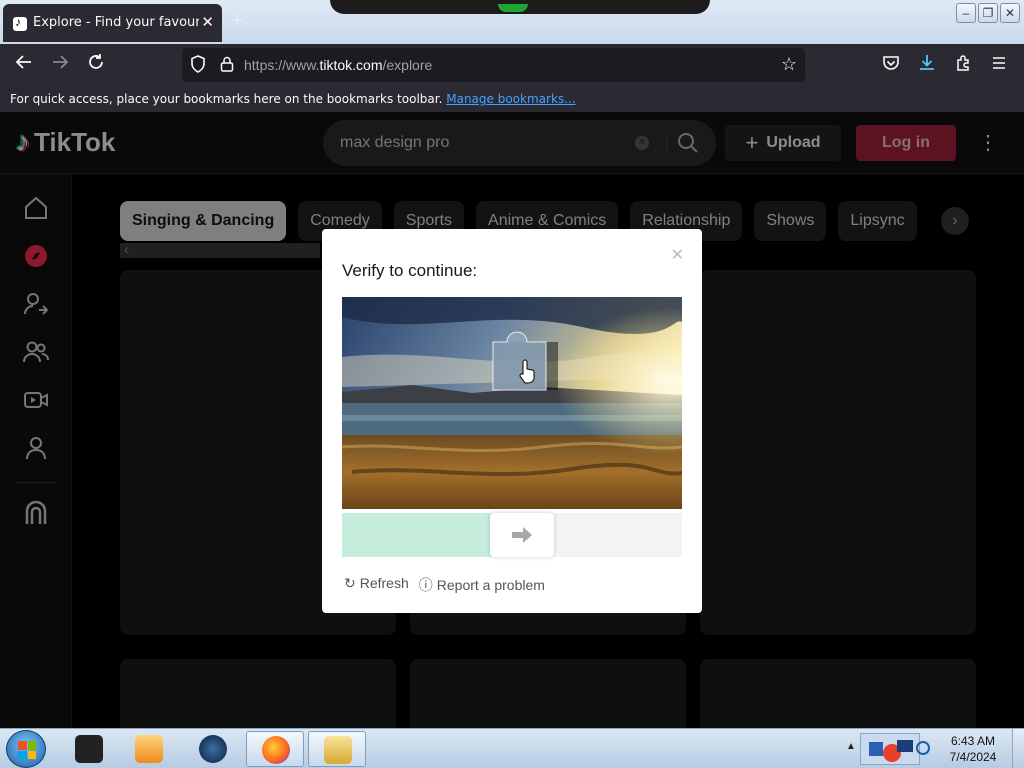 The image size is (1024, 768). Describe the element at coordinates (410, 270) in the screenshot. I see `captcha-heading: Verify to continue:` at that location.